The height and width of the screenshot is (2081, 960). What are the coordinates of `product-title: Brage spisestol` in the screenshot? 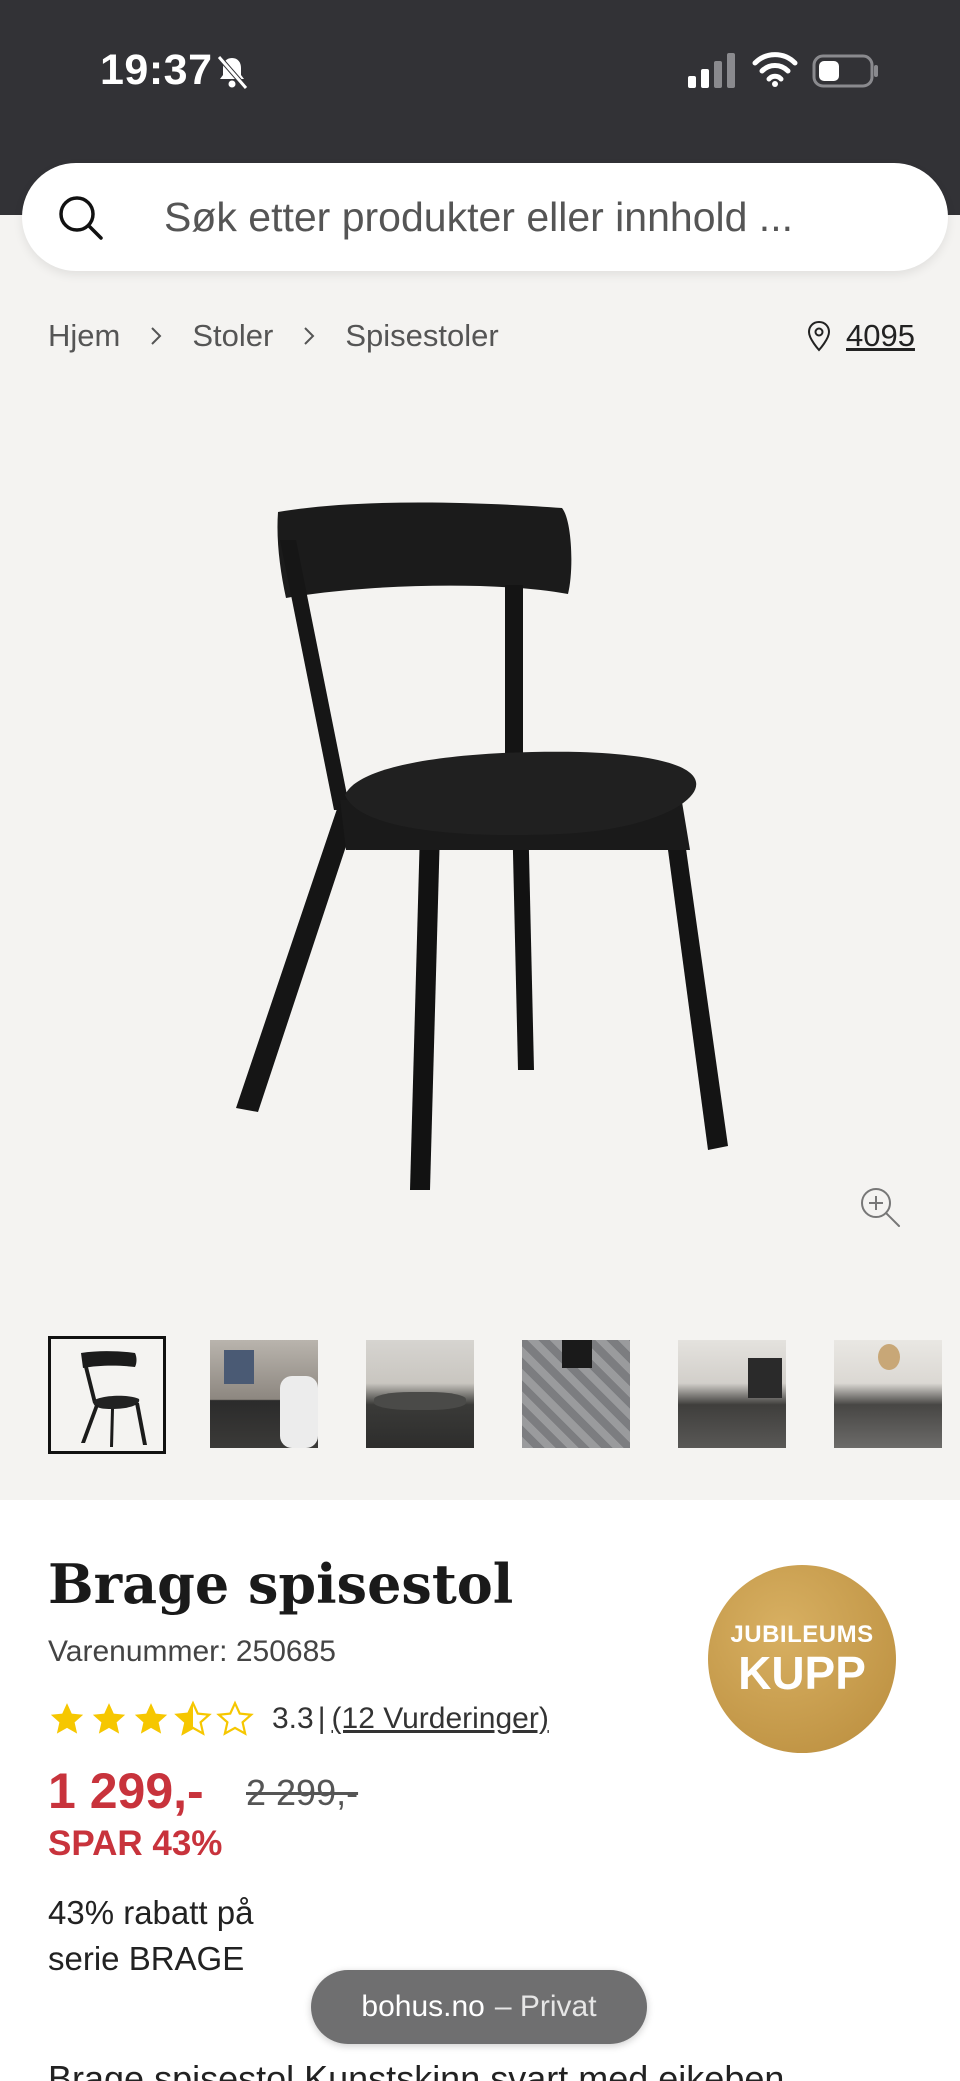 It's located at (281, 1584).